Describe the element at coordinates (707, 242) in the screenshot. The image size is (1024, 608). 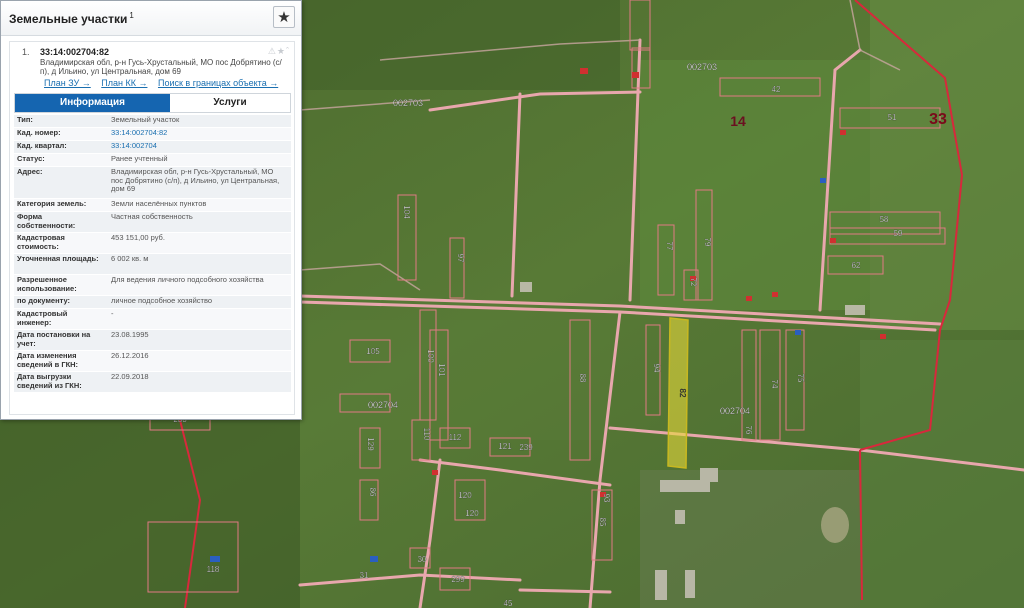
I see `map-label-p79: 79` at that location.